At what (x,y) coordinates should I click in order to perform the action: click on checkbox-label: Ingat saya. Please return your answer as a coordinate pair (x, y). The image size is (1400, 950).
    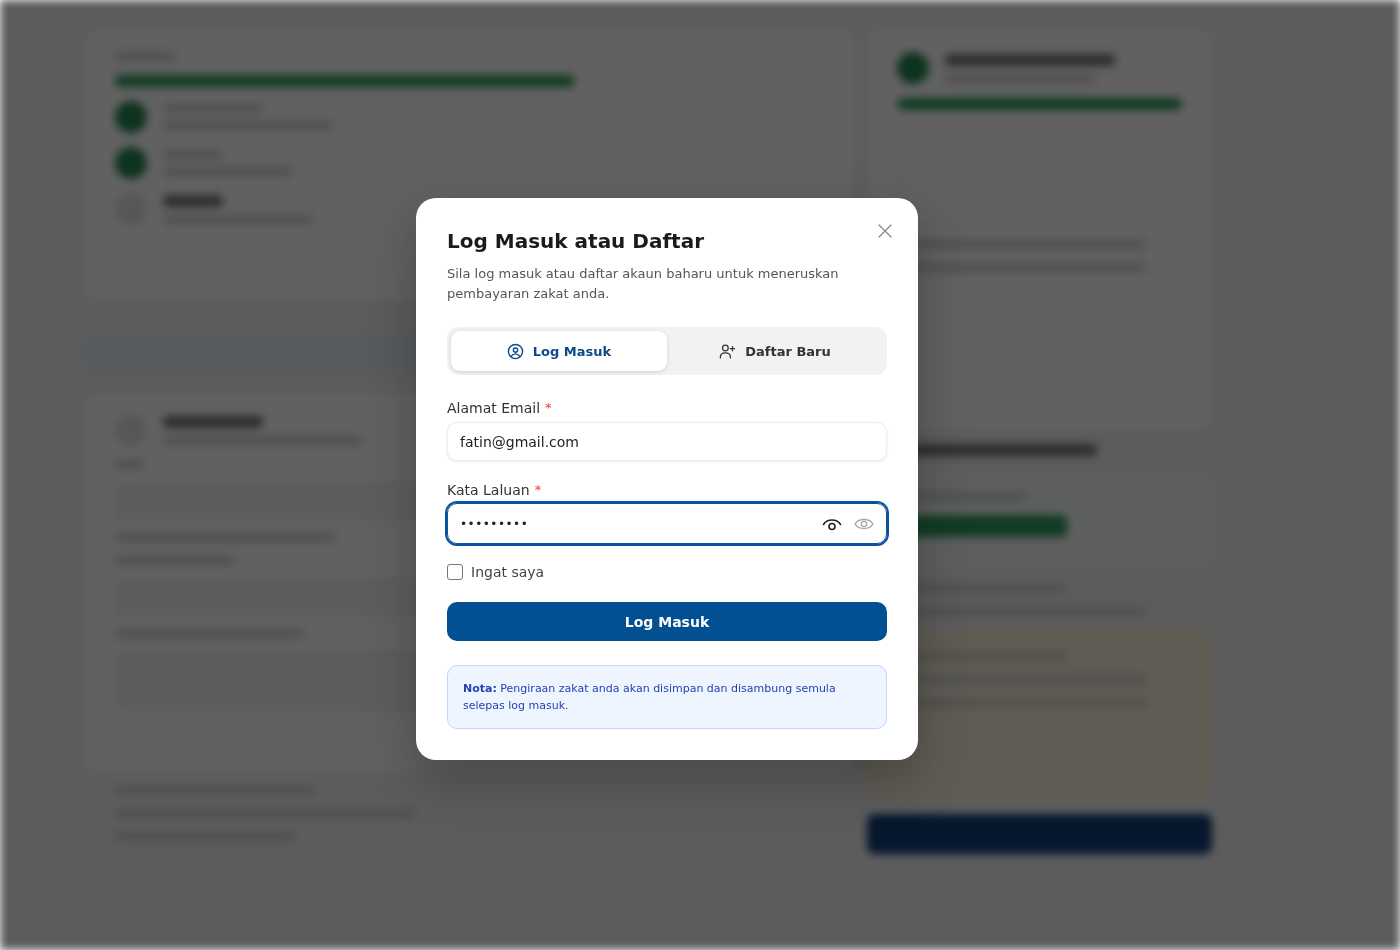
    Looking at the image, I should click on (508, 572).